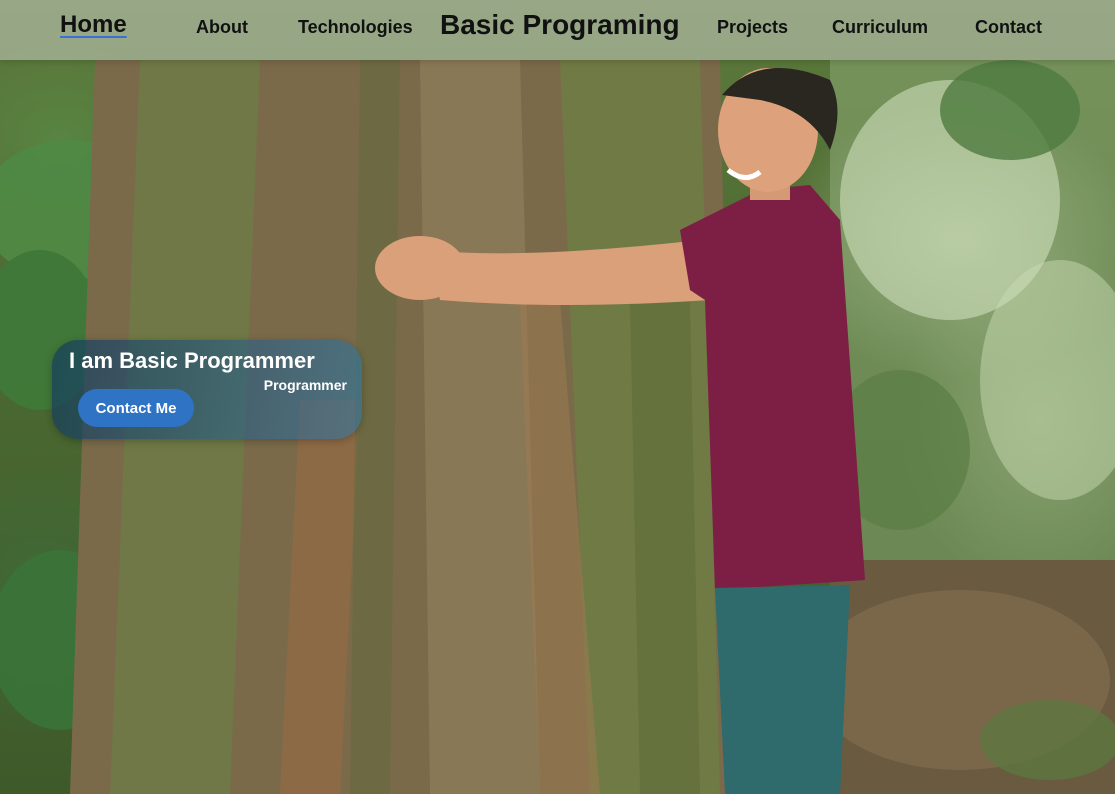  I want to click on nav-link-about: About, so click(222, 27).